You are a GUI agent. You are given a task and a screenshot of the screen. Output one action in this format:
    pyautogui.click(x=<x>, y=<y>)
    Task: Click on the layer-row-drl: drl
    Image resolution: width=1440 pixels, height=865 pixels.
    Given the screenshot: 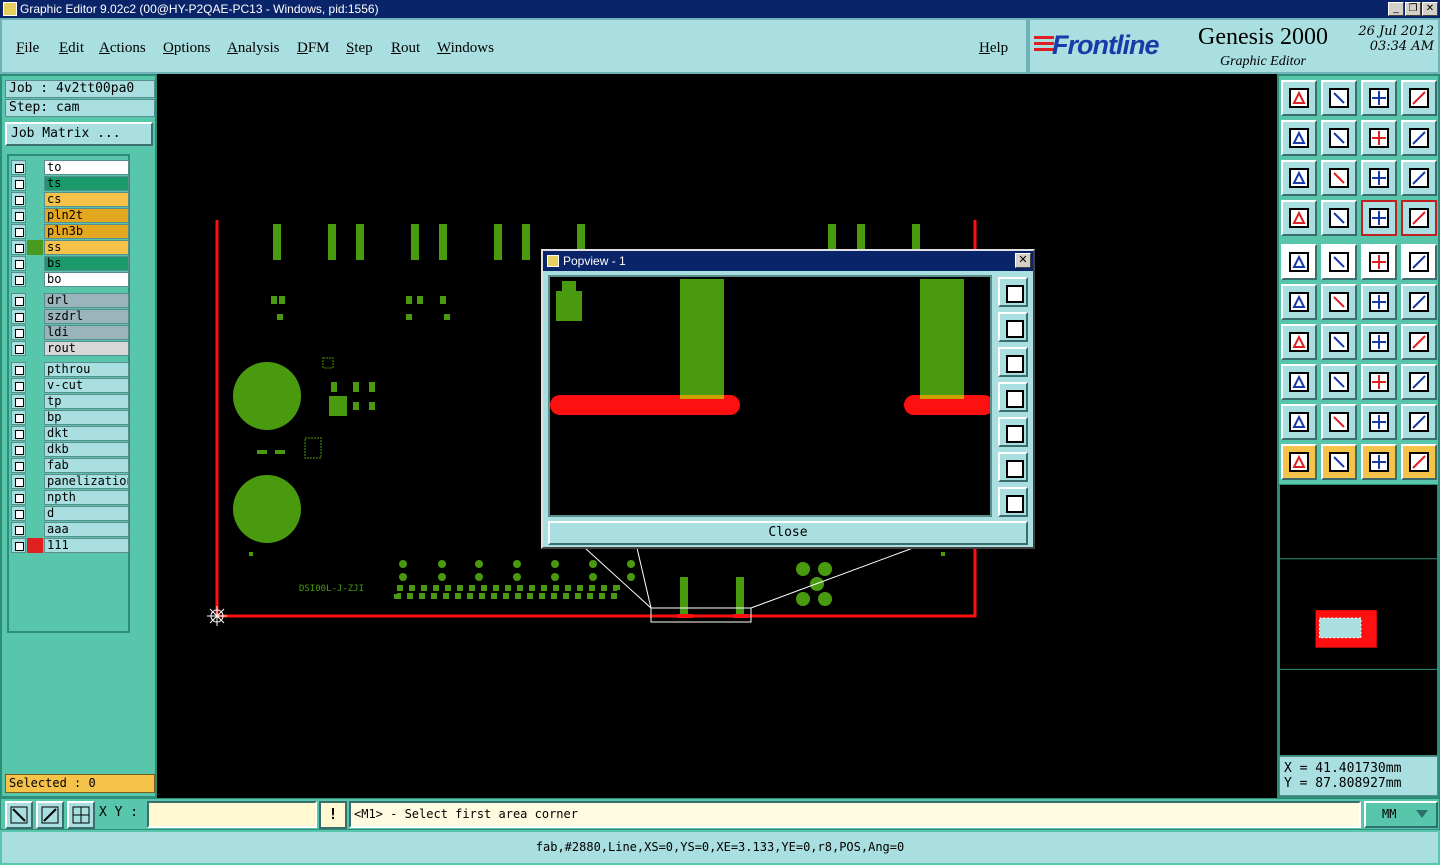 What is the action you would take?
    pyautogui.click(x=70, y=300)
    